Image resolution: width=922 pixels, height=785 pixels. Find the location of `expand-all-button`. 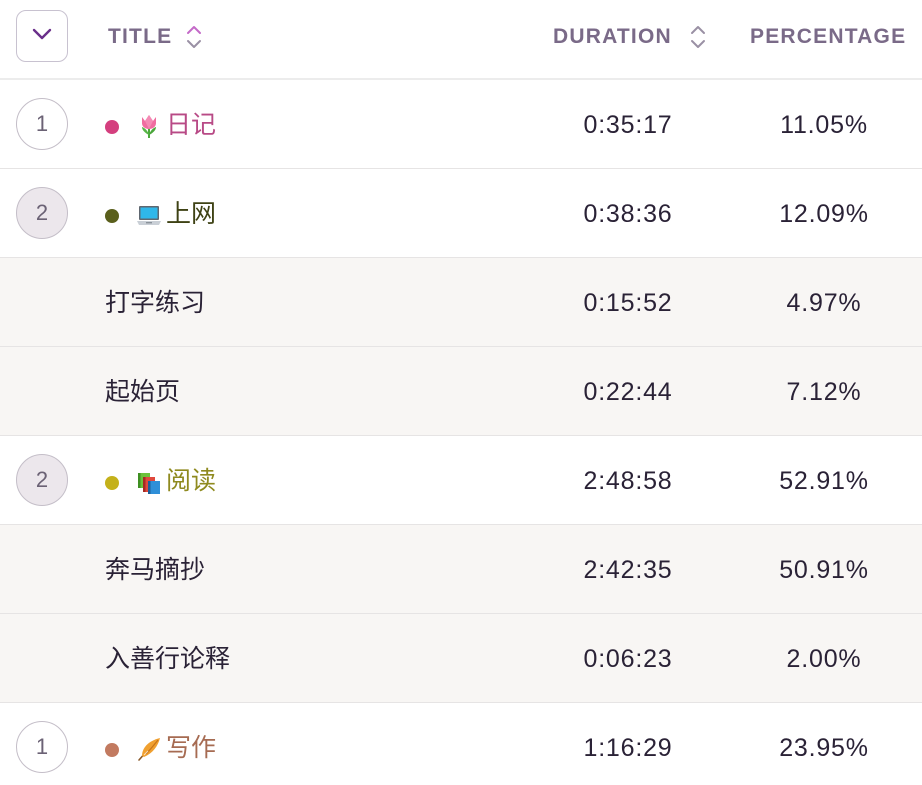

expand-all-button is located at coordinates (42, 36).